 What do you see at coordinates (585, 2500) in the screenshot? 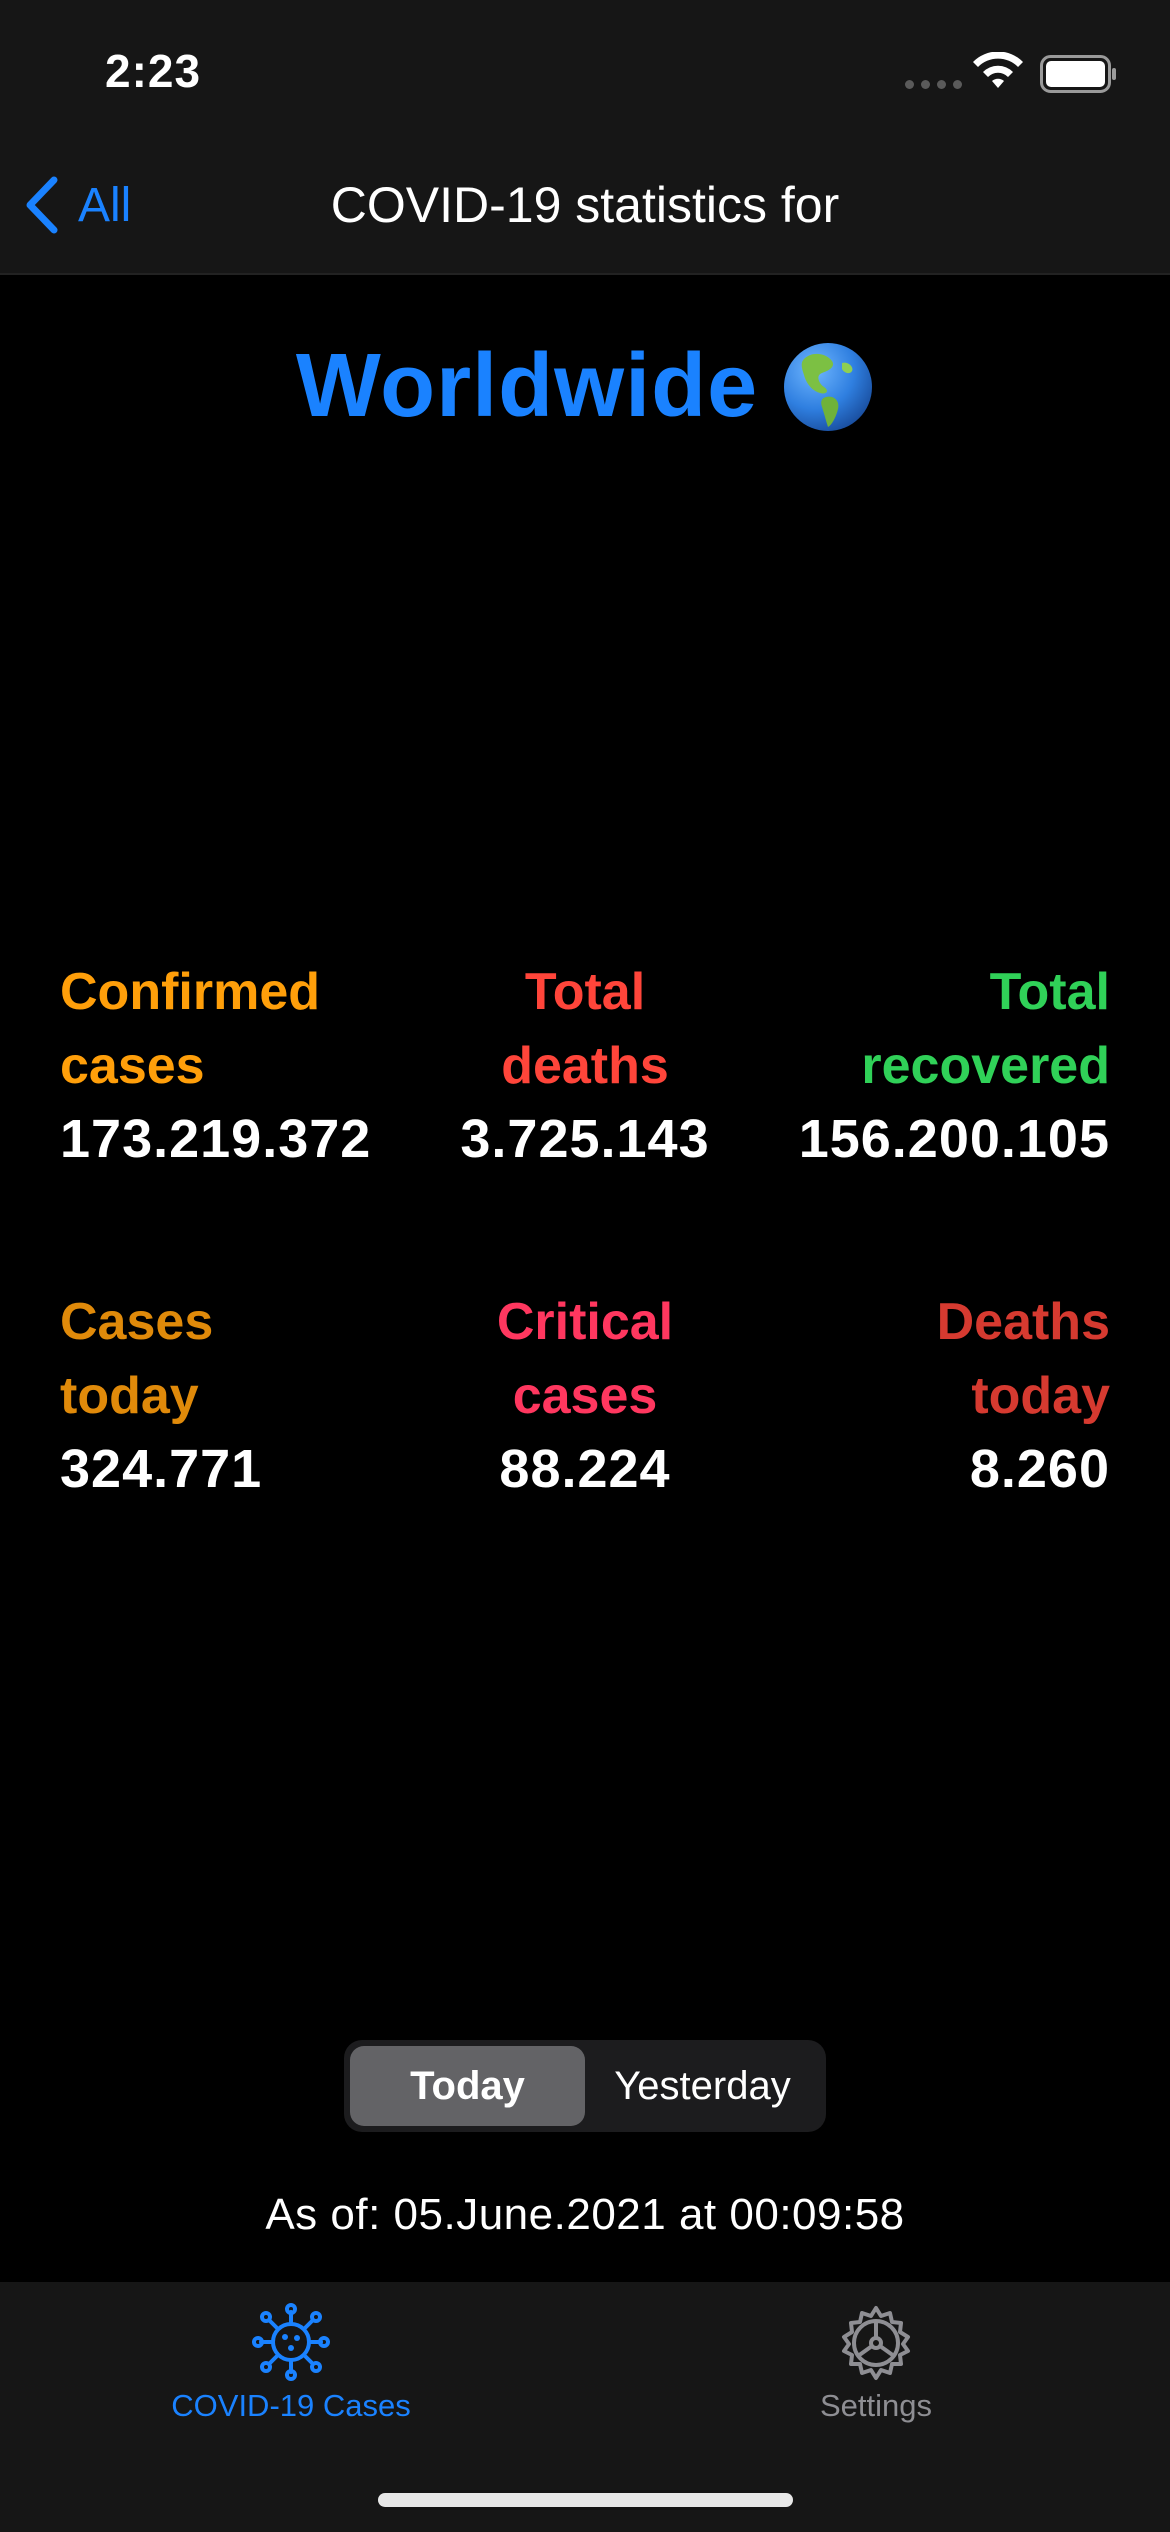
I see `home-indicator` at bounding box center [585, 2500].